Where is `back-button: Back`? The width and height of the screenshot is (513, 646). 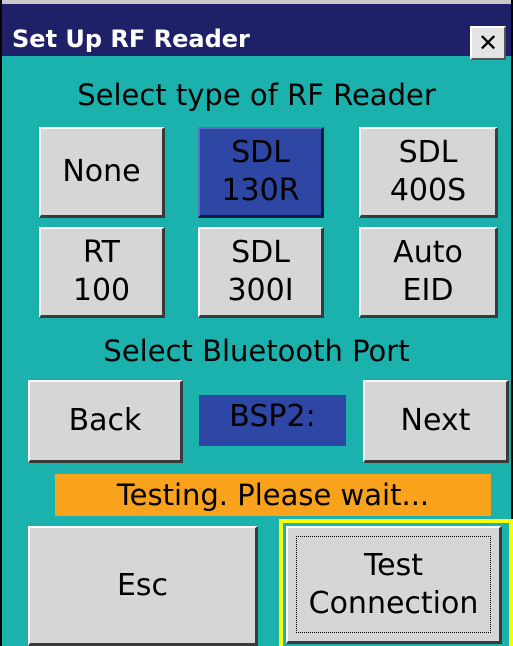 back-button: Back is located at coordinates (105, 421).